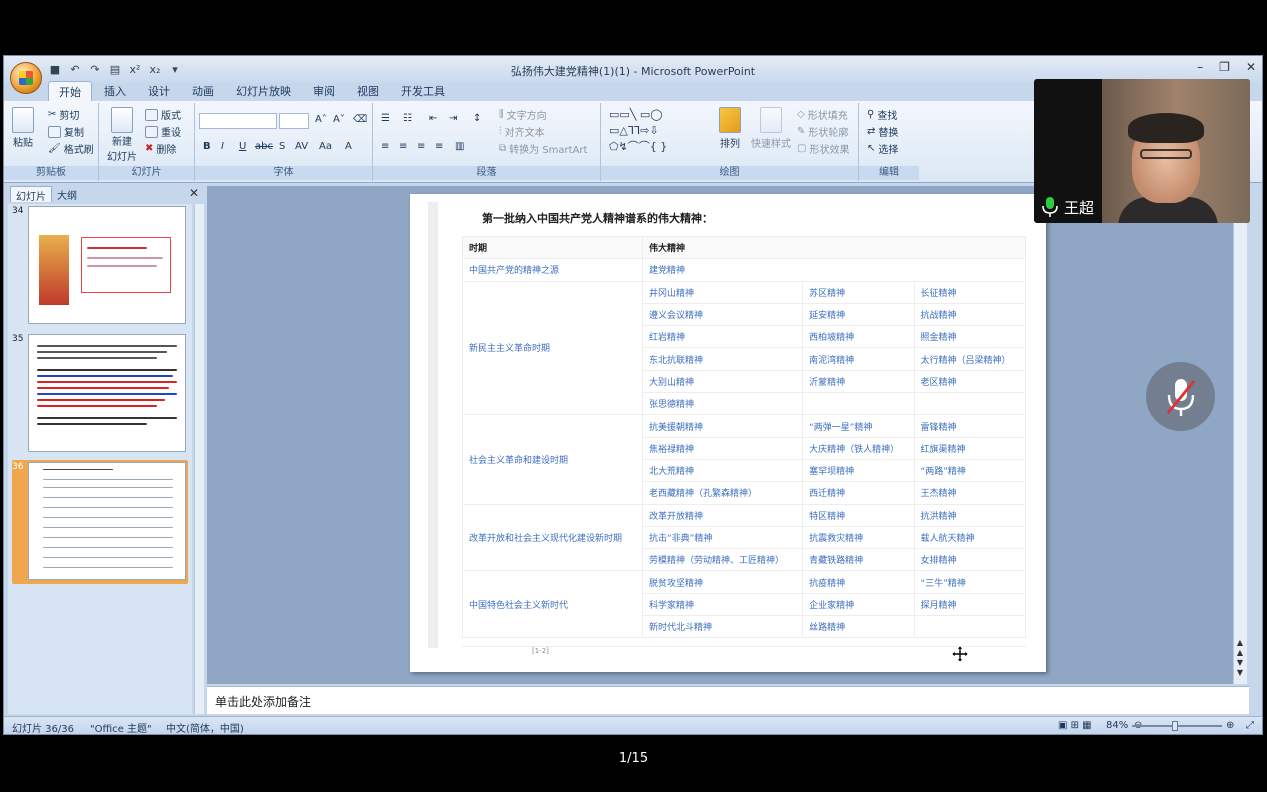  Describe the element at coordinates (722, 604) in the screenshot. I see `spirit-cell: 科学家精神` at that location.